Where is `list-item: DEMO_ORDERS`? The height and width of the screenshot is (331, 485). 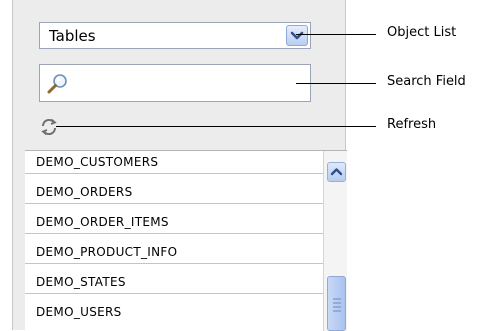 list-item: DEMO_ORDERS is located at coordinates (174, 192).